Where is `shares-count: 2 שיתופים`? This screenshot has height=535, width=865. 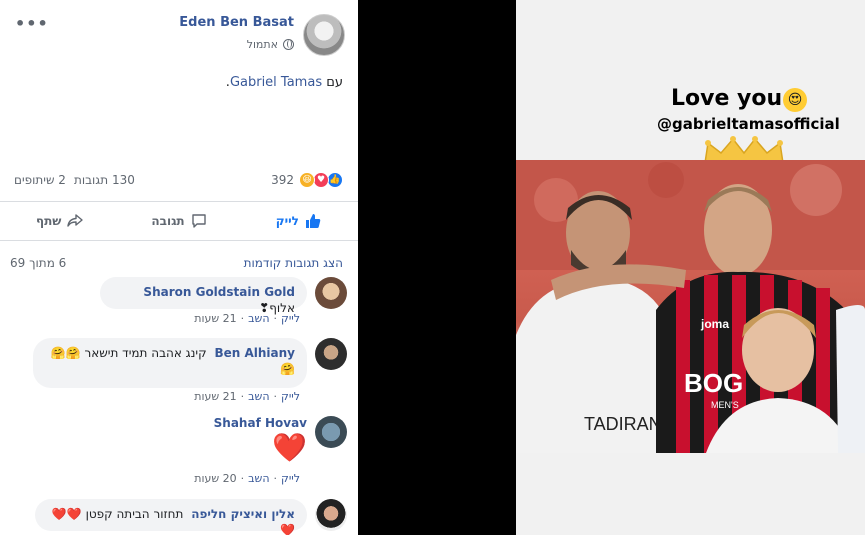
shares-count: 2 שיתופים is located at coordinates (40, 180).